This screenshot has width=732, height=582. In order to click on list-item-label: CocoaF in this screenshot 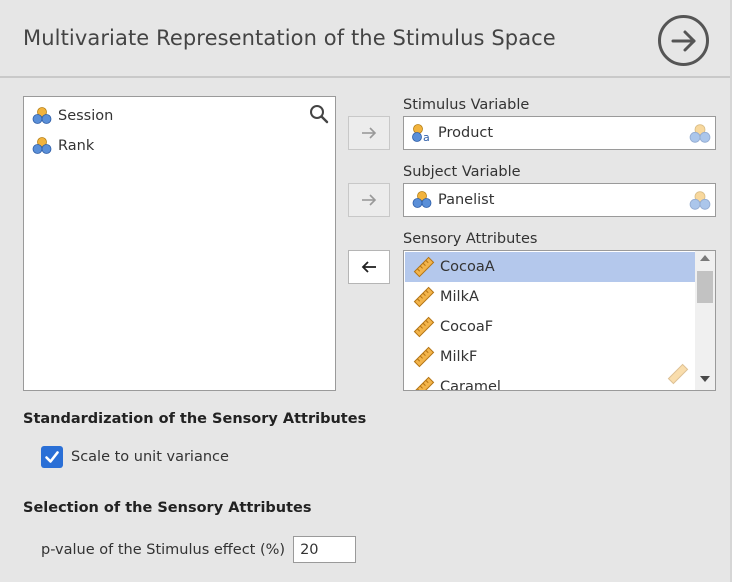, I will do `click(467, 327)`.